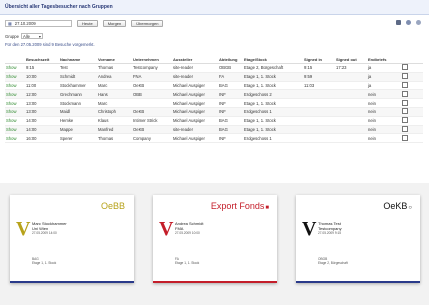 This screenshot has height=305, width=429. What do you see at coordinates (78, 121) in the screenshot?
I see `table-cell: Hemke` at bounding box center [78, 121].